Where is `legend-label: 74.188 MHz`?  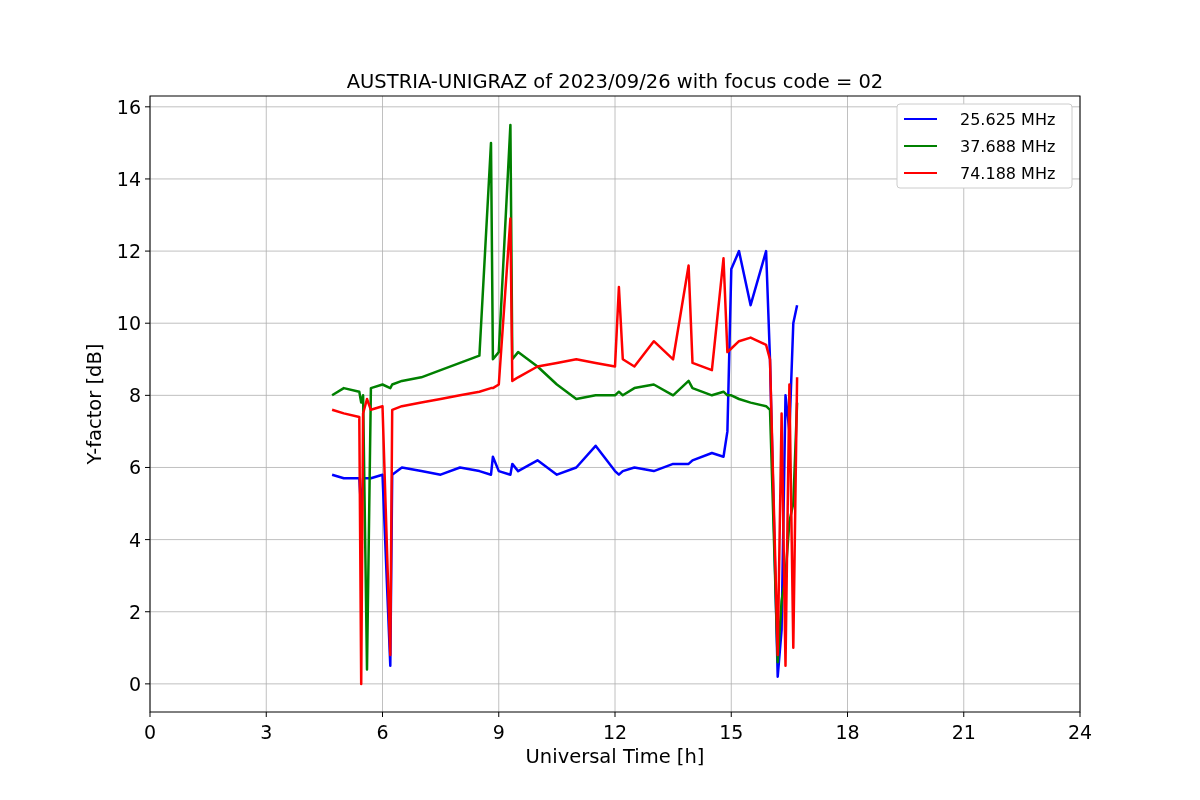
legend-label: 74.188 MHz is located at coordinates (1008, 173).